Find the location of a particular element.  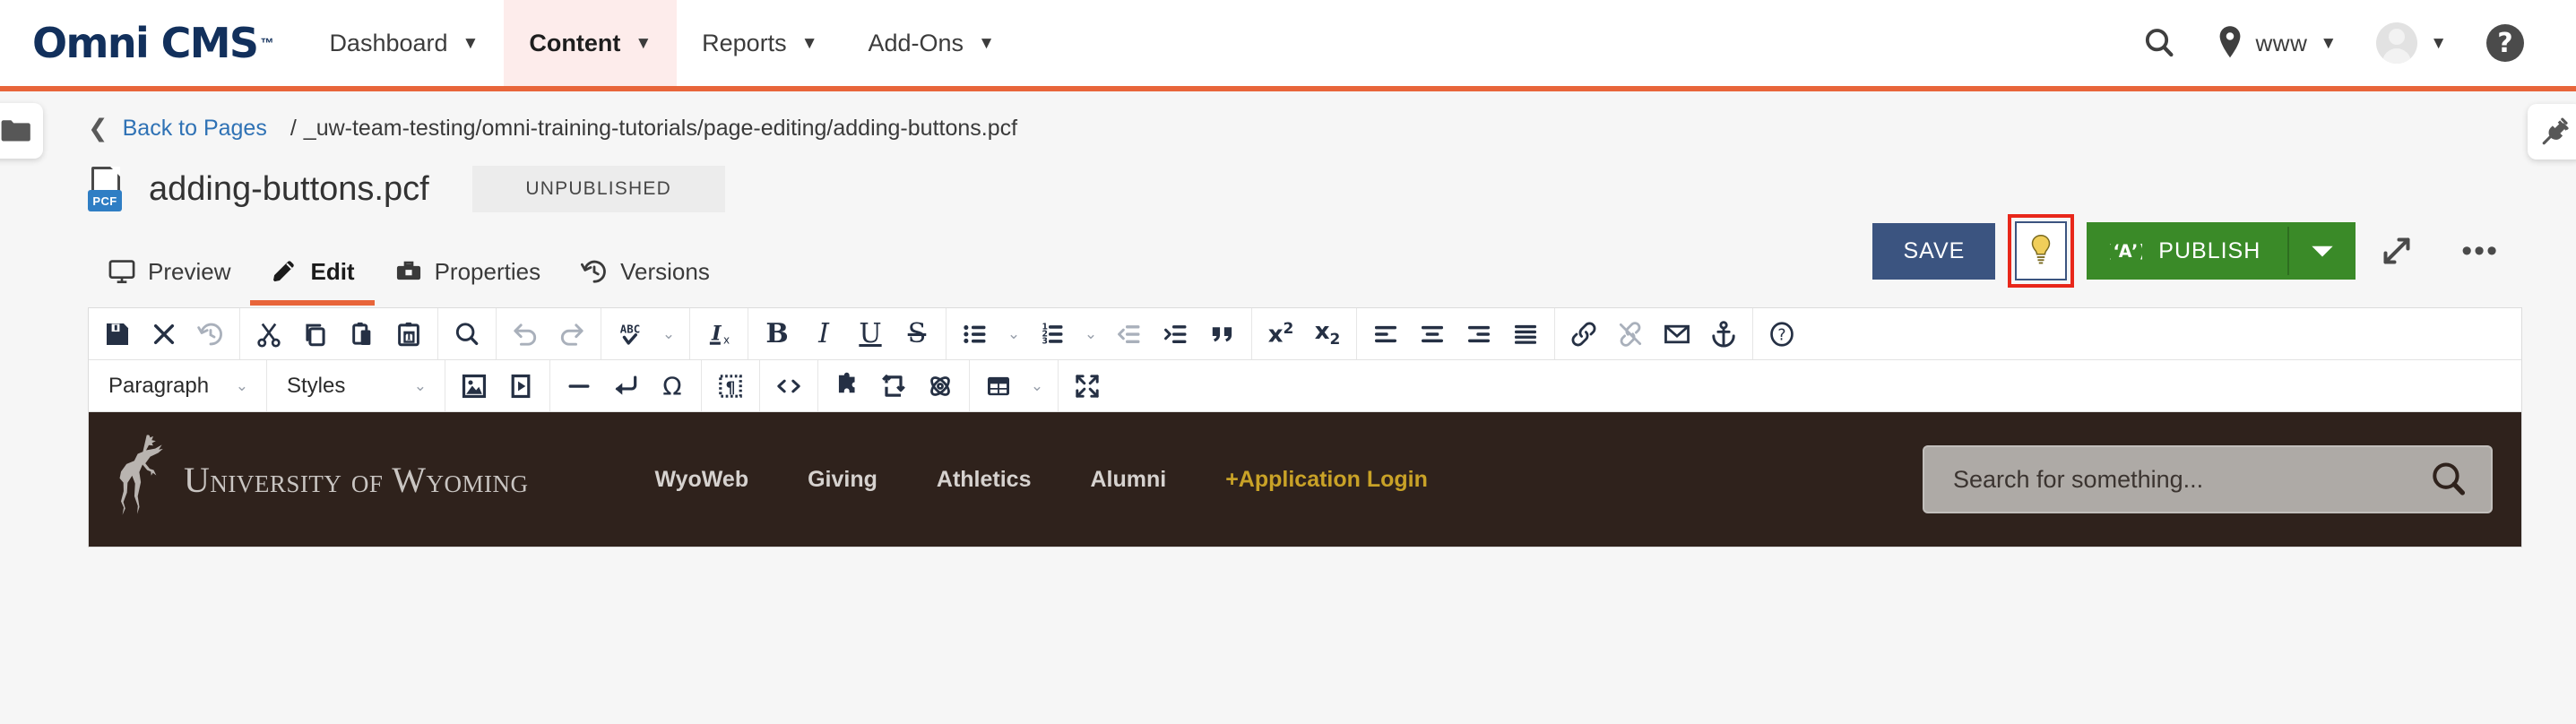

more-options-button: ••• is located at coordinates (2480, 251).